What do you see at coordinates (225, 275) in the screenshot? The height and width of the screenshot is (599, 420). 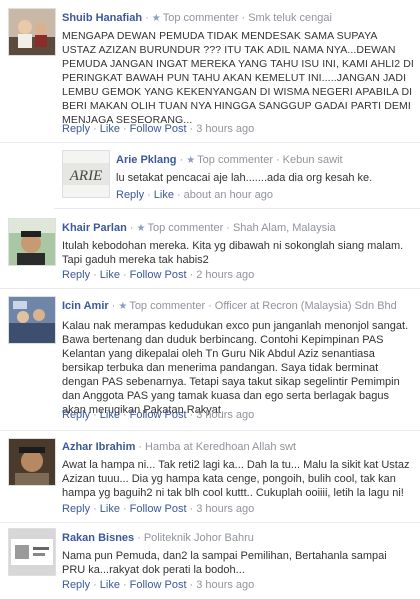 I see `timestamp: 2 hours ago` at bounding box center [225, 275].